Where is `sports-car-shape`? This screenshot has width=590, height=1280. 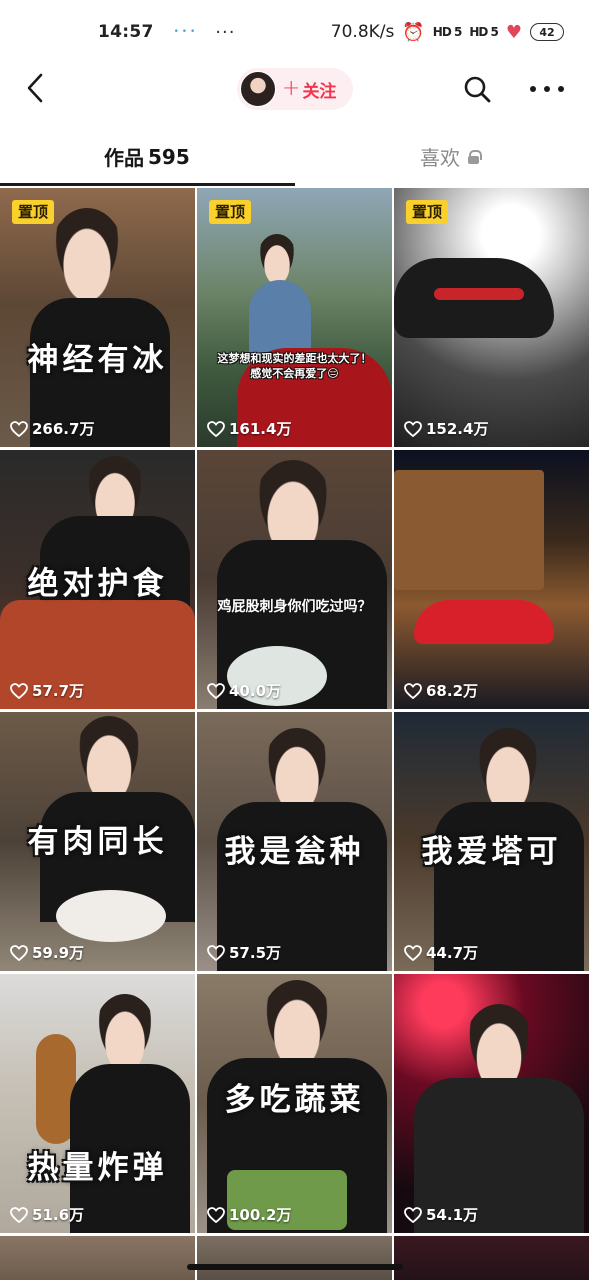 sports-car-shape is located at coordinates (484, 622).